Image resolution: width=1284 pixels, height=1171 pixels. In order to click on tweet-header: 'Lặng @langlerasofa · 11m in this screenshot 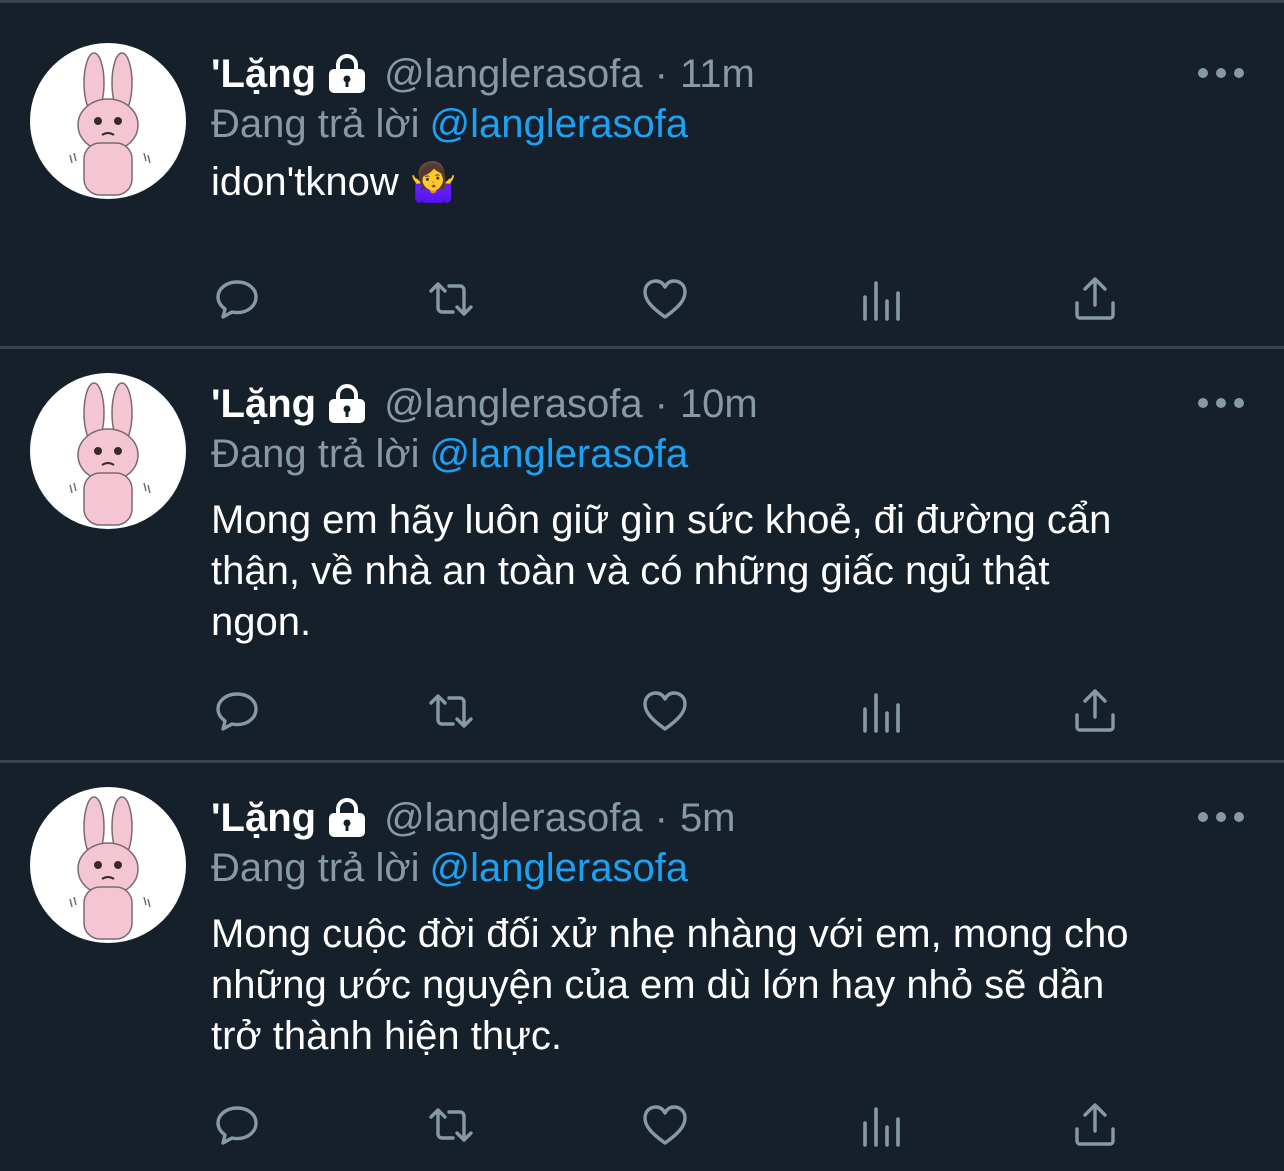, I will do `click(716, 74)`.